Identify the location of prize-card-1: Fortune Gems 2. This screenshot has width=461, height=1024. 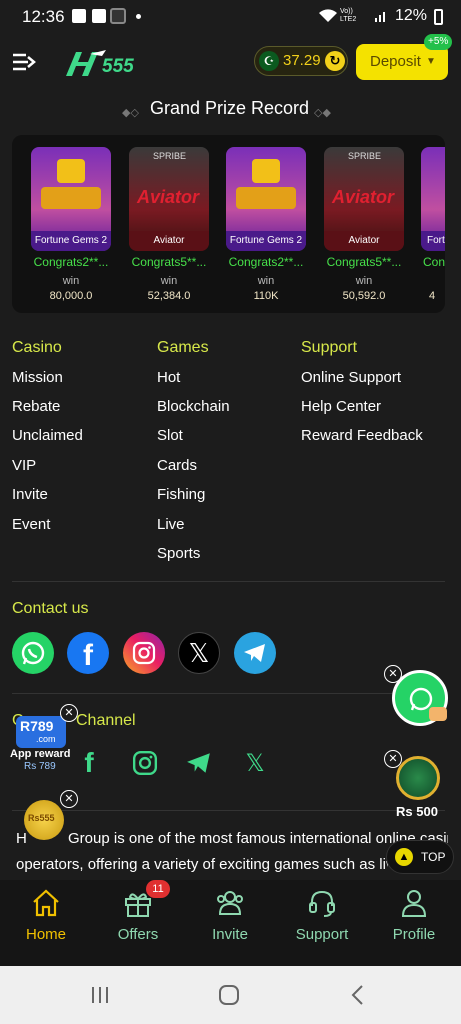
(71, 199).